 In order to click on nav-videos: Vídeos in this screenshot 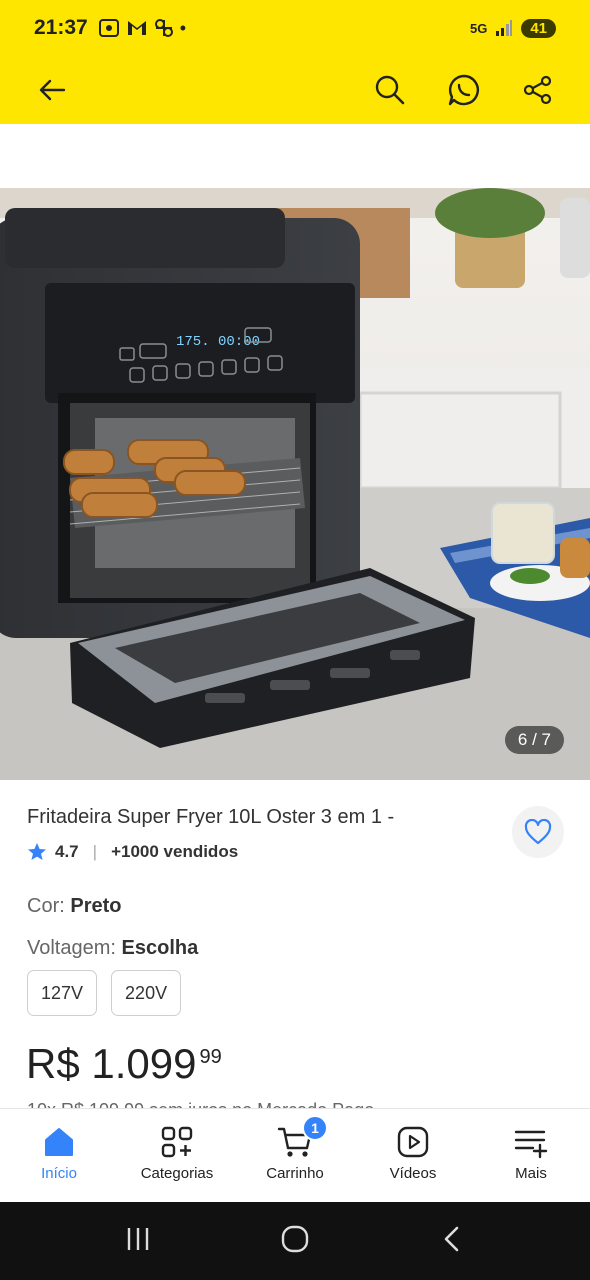, I will do `click(413, 1155)`.